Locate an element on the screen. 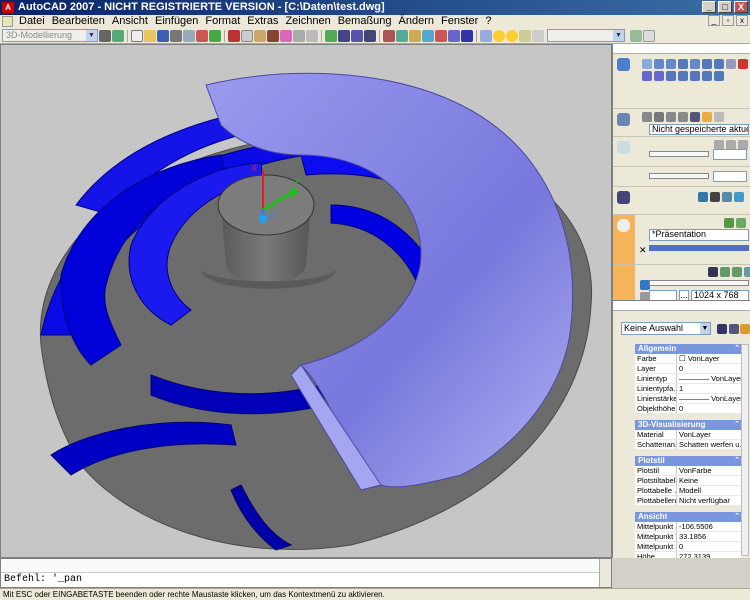 The image size is (750, 600). revolve-icon is located at coordinates (683, 76).